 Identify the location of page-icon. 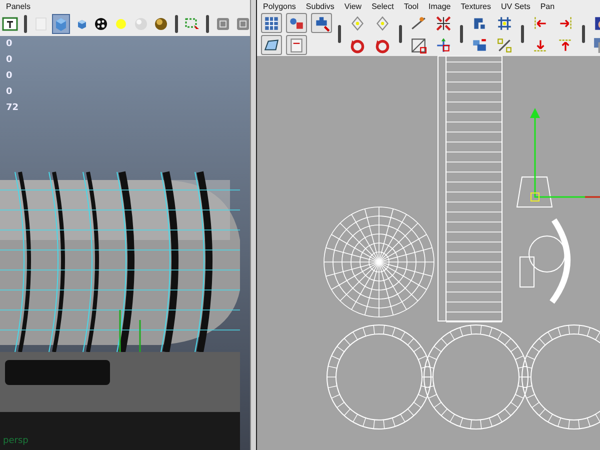
(296, 45).